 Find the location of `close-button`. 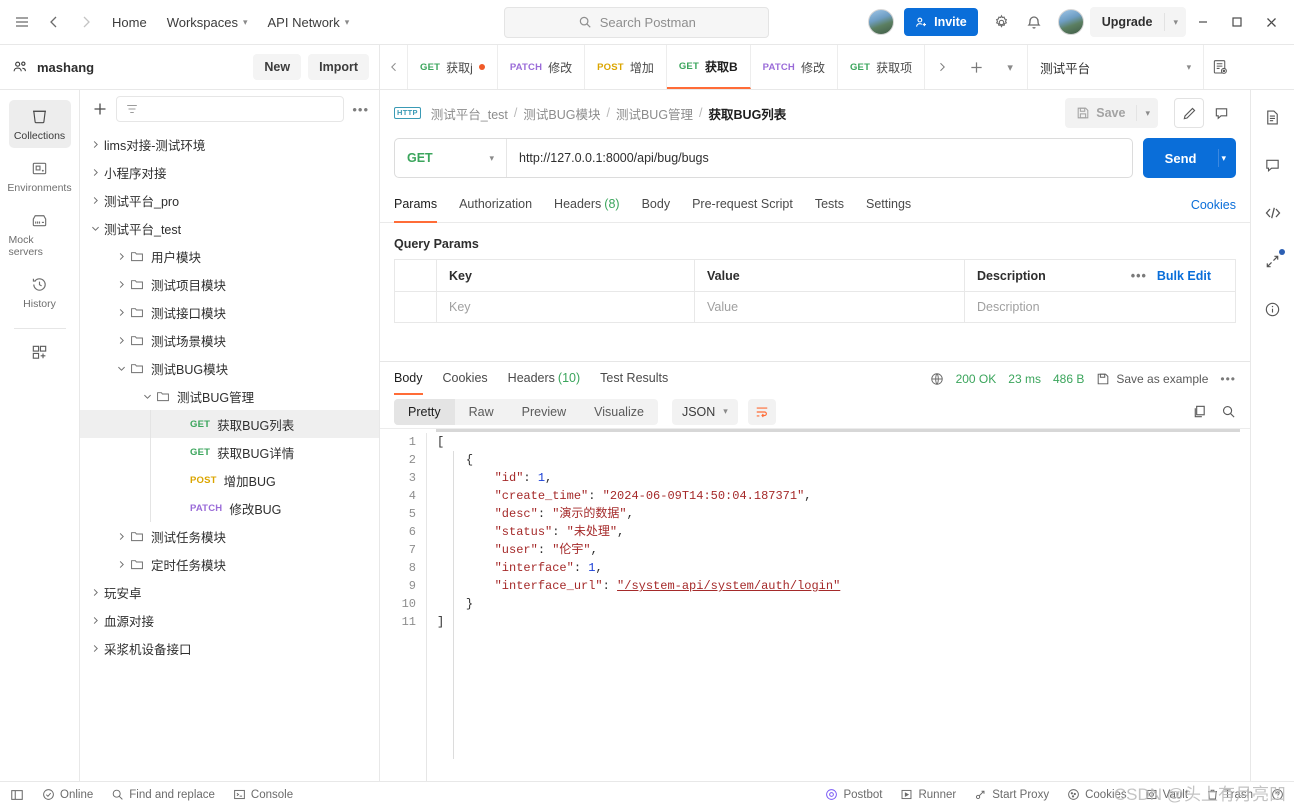

close-button is located at coordinates (1271, 22).